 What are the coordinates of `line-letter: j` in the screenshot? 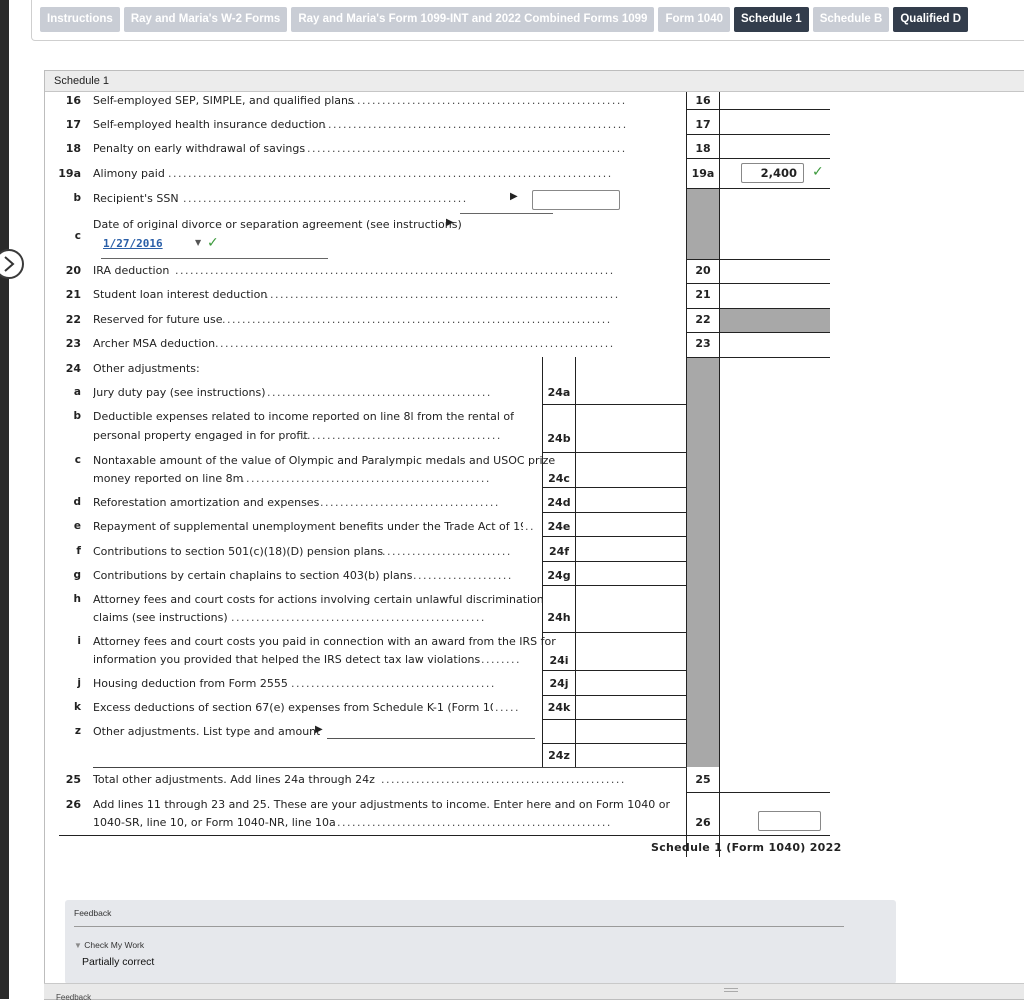 It's located at (79, 683).